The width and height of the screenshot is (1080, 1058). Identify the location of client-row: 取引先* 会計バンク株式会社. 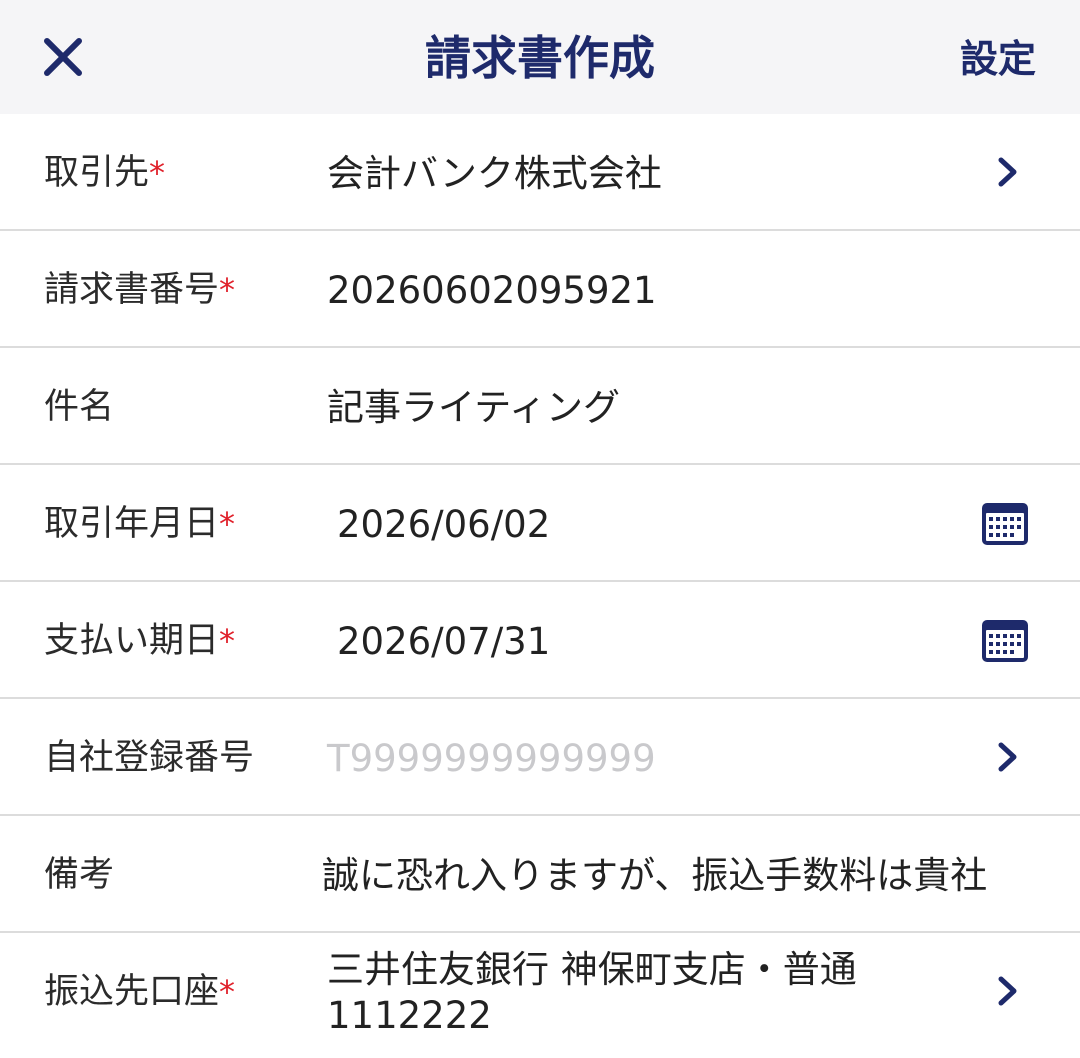
(540, 172).